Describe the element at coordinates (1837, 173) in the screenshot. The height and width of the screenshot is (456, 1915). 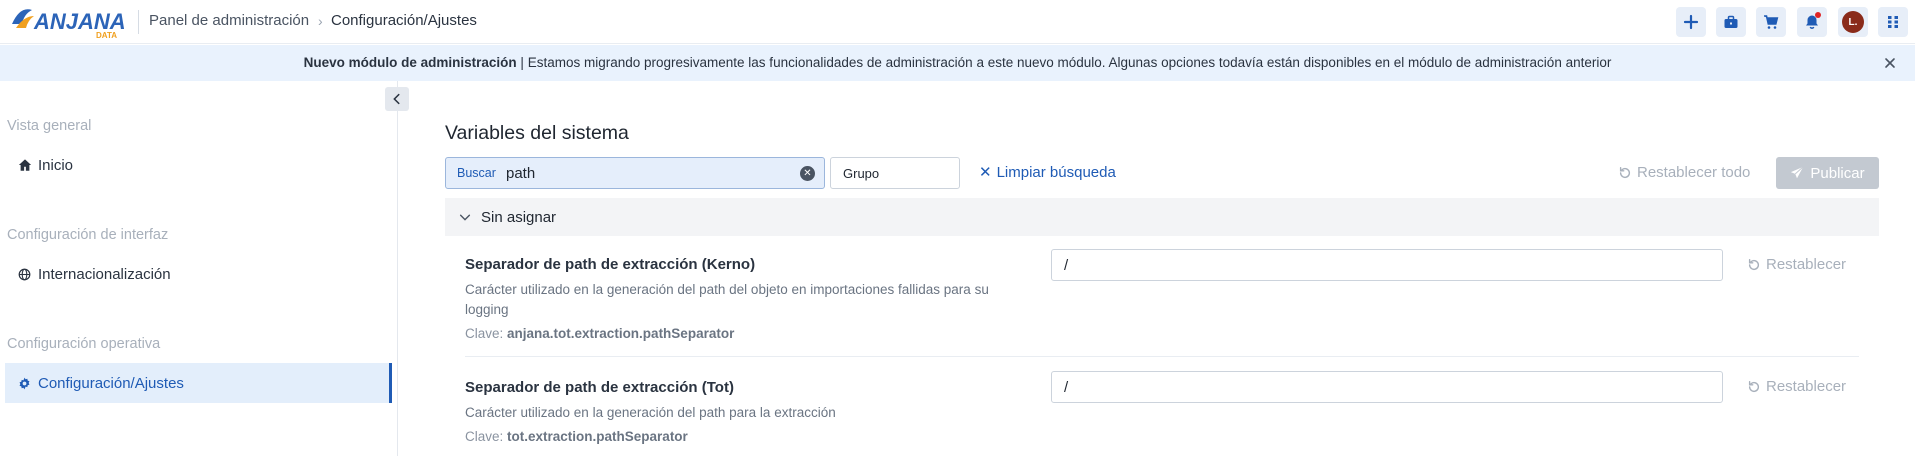
I see `publish-label: Publicar` at that location.